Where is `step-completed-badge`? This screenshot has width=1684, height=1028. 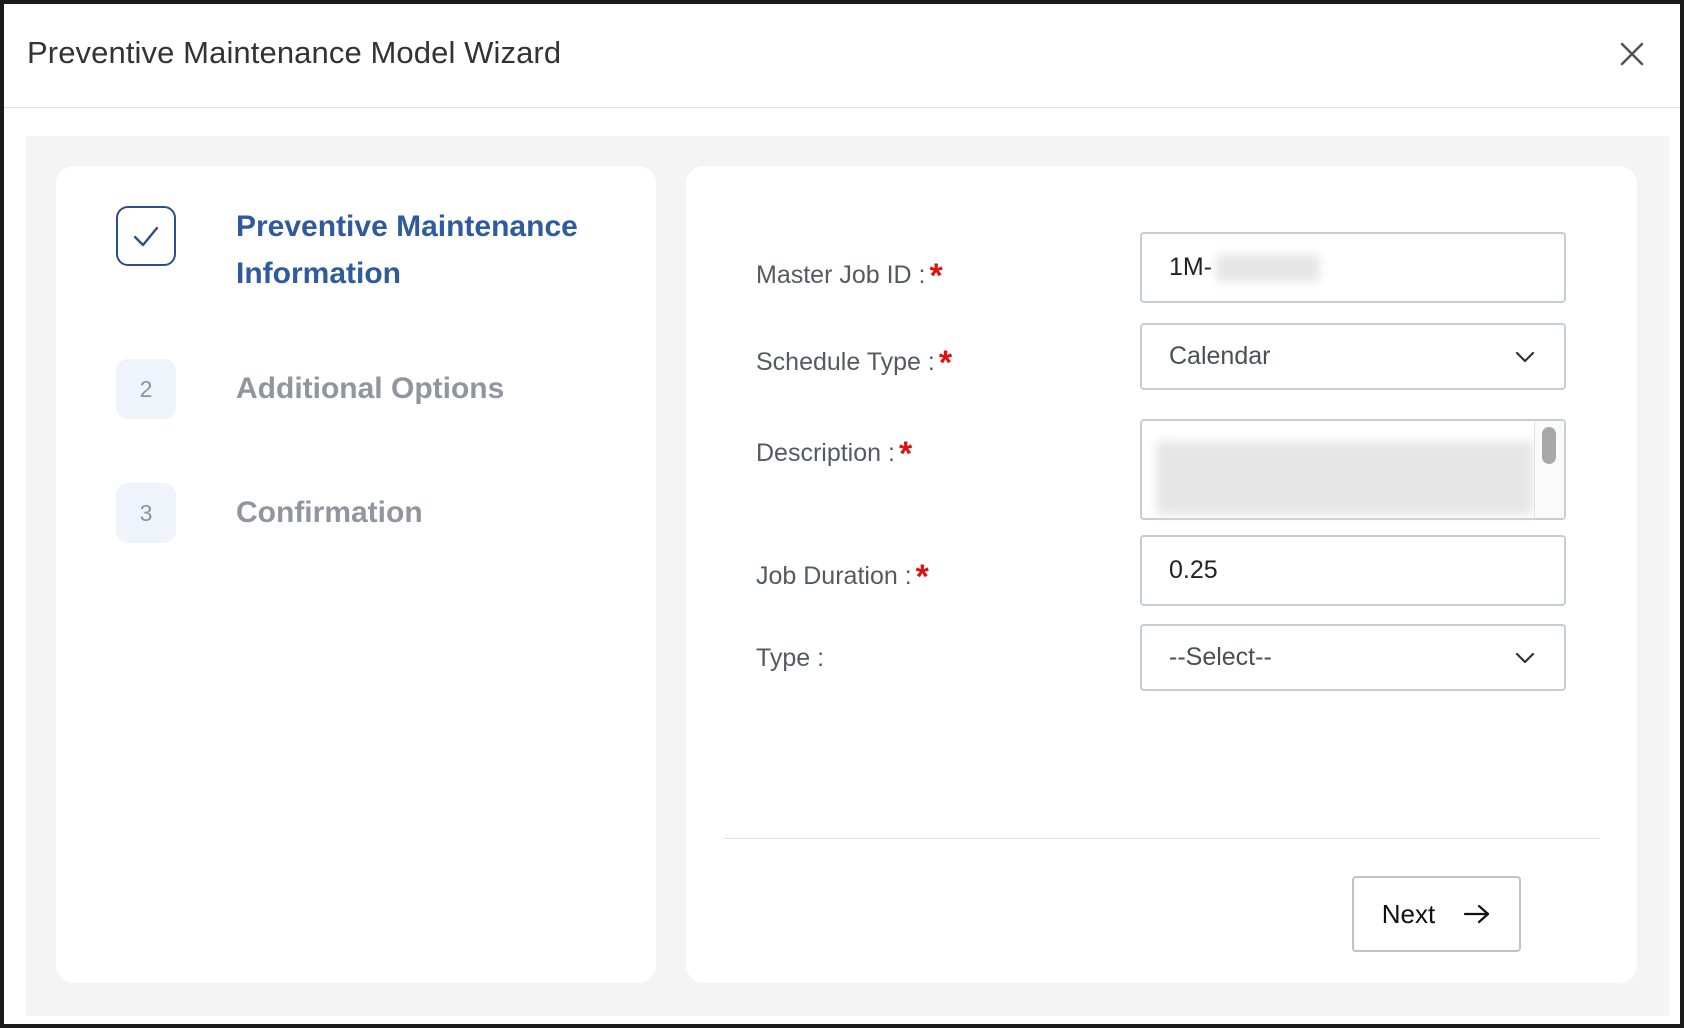 step-completed-badge is located at coordinates (146, 236).